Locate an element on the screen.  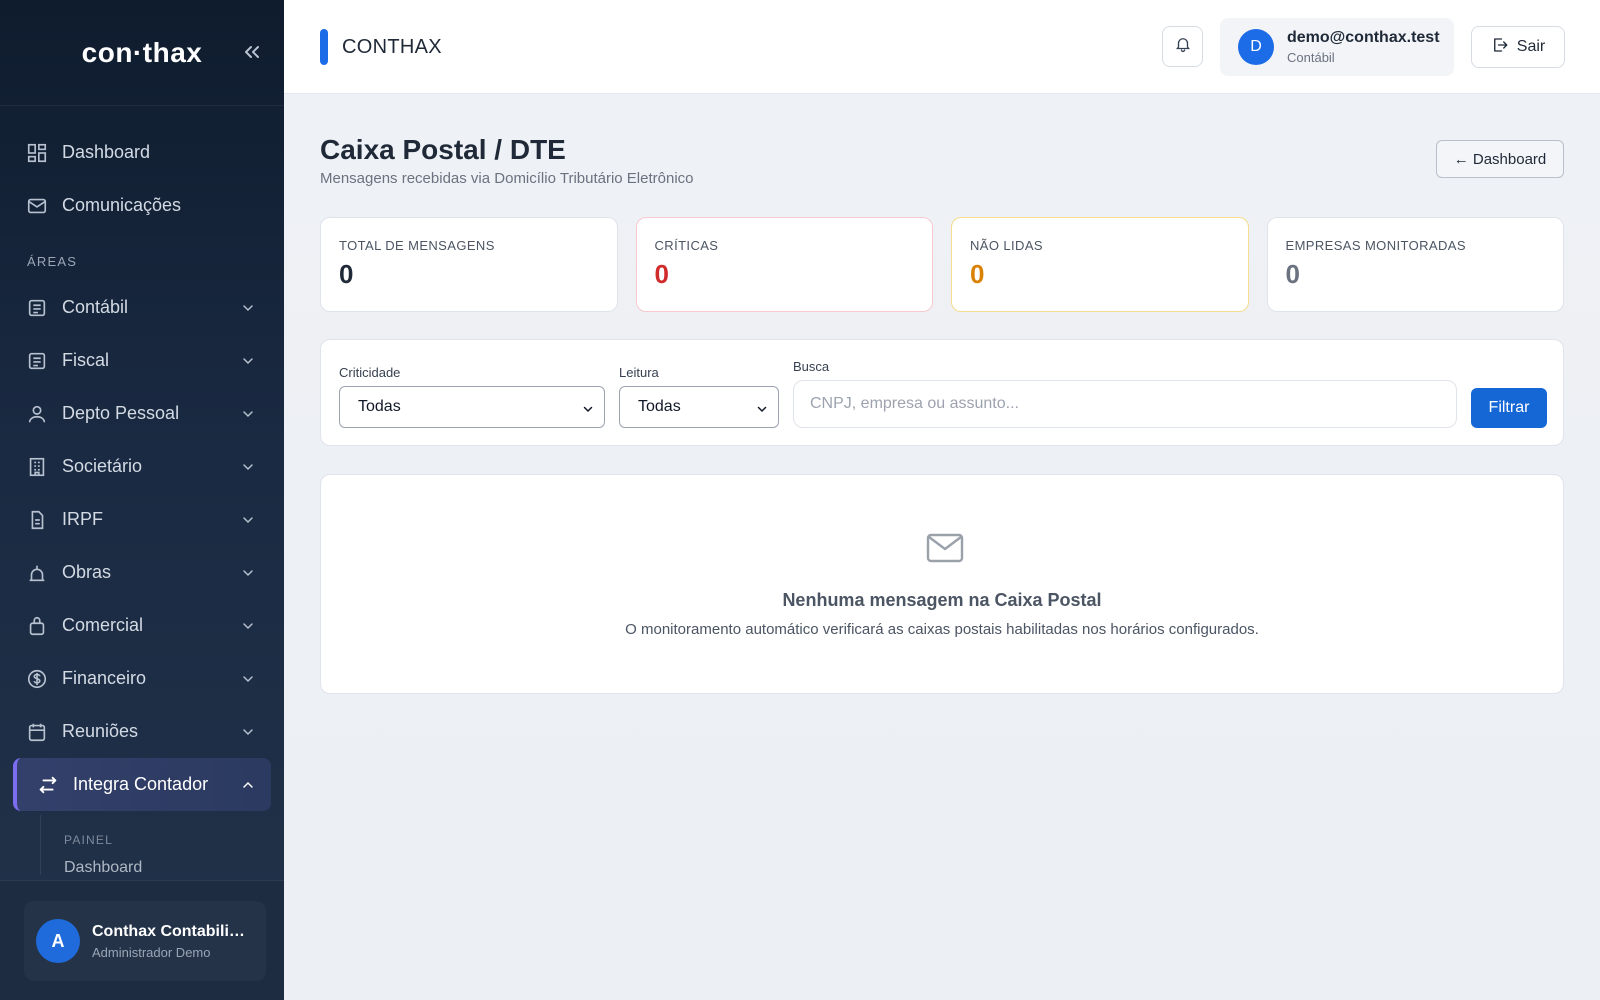
sidebar-item-comercial: Comercial is located at coordinates (142, 625).